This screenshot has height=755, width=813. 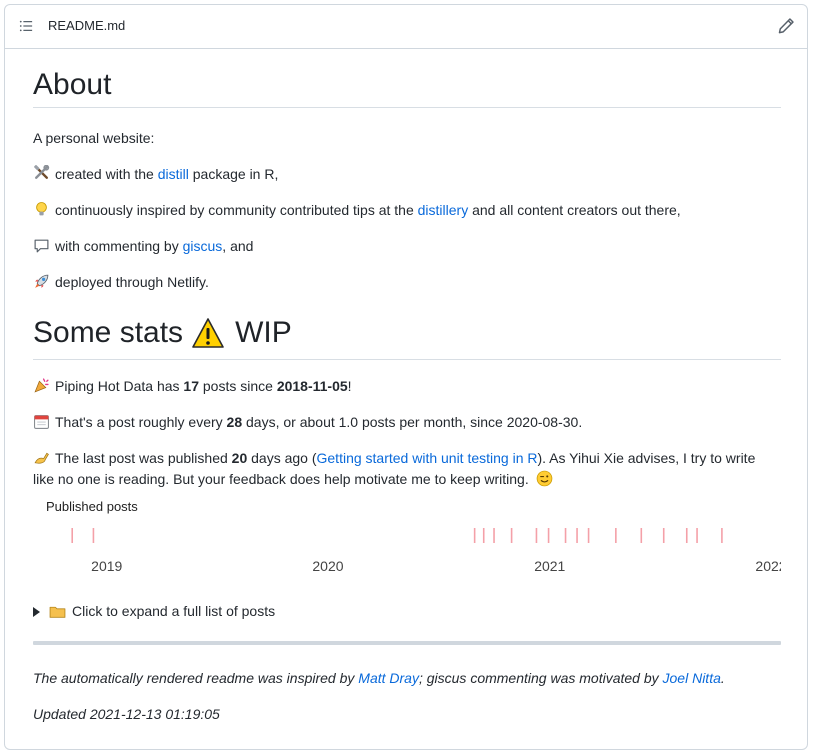 I want to click on stats-text: That's a post roughly every, so click(x=141, y=422).